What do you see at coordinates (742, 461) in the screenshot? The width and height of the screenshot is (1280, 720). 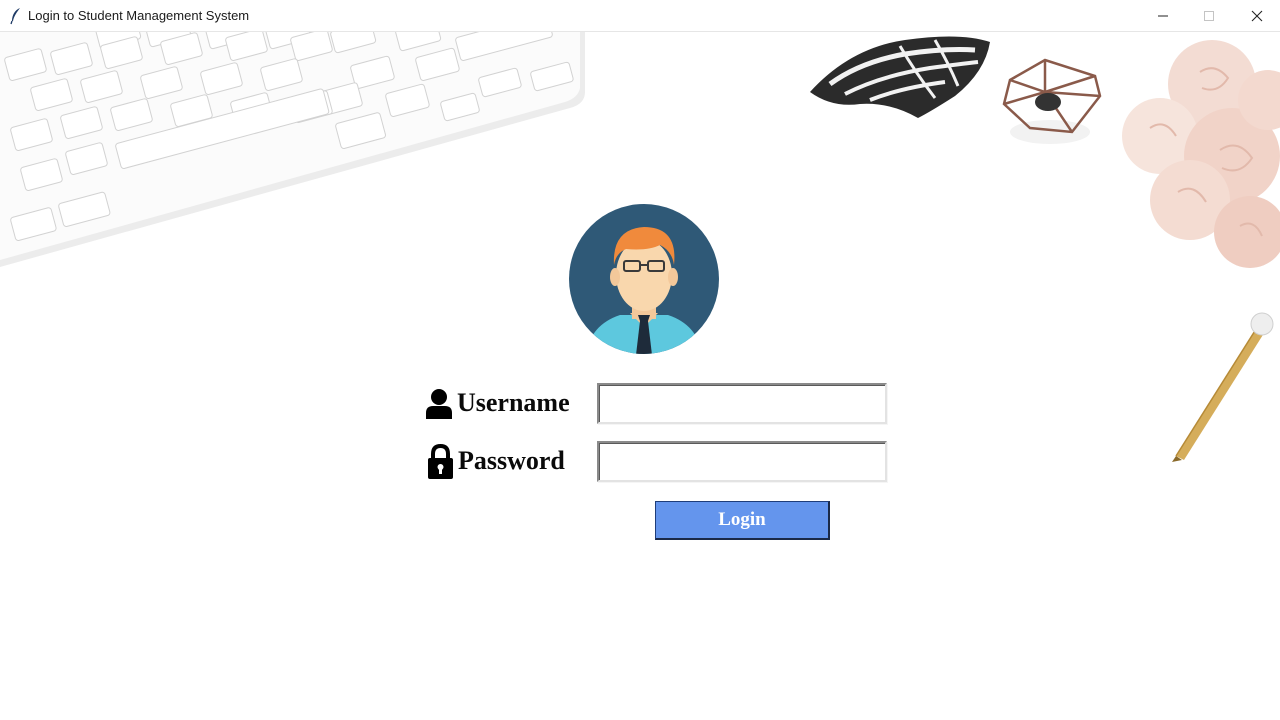 I see `password-input` at bounding box center [742, 461].